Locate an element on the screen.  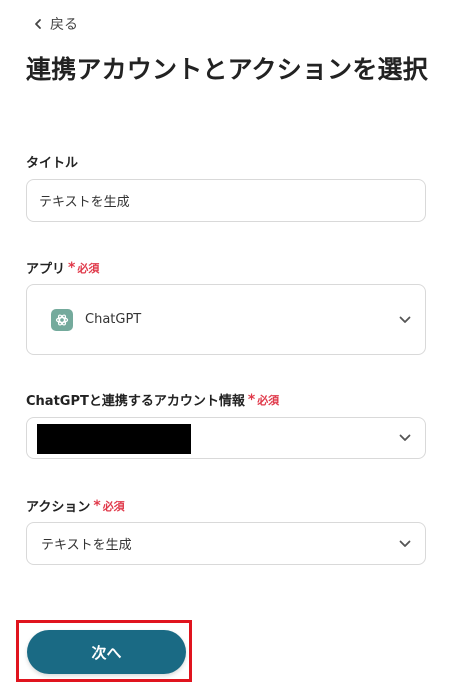
title-field-label: タイトル is located at coordinates (52, 163).